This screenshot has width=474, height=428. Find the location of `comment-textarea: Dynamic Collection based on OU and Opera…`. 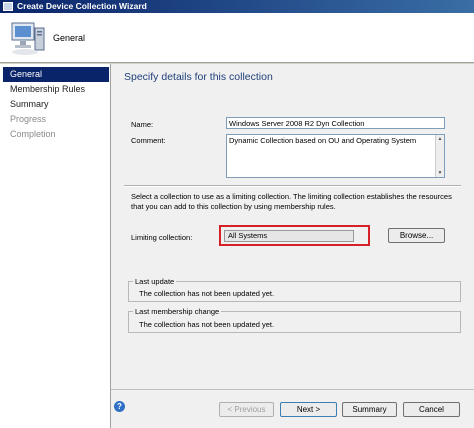

comment-textarea: Dynamic Collection based on OU and Opera… is located at coordinates (335, 156).